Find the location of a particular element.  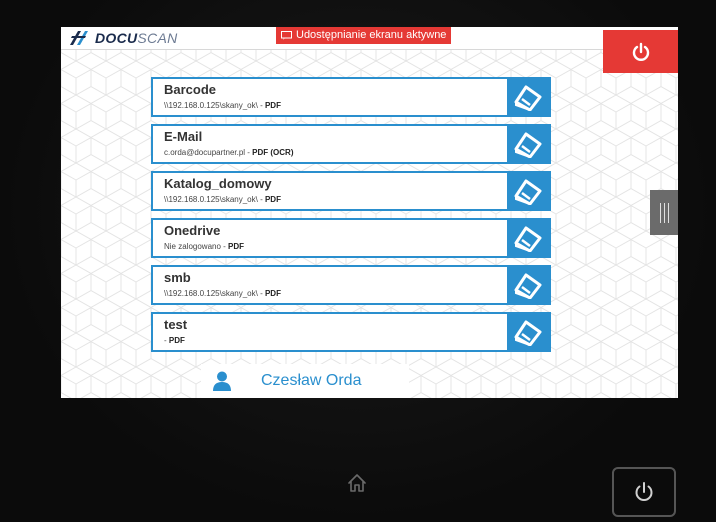

docuscan-logo: DOCU SCAN is located at coordinates (123, 38).